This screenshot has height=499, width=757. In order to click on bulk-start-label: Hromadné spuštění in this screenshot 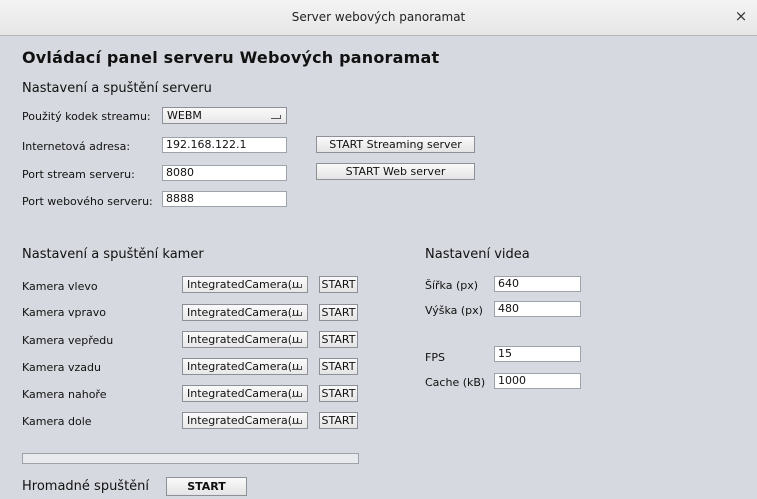, I will do `click(86, 486)`.